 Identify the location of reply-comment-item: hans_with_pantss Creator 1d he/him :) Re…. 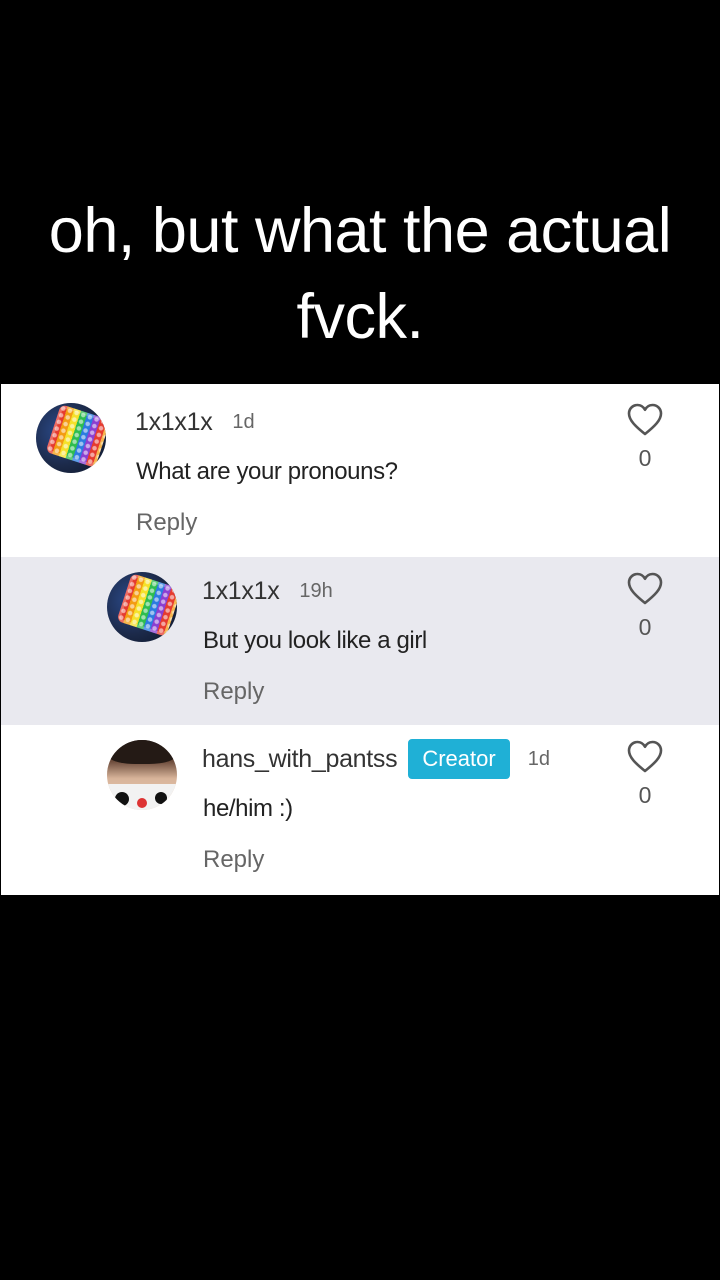
(360, 810).